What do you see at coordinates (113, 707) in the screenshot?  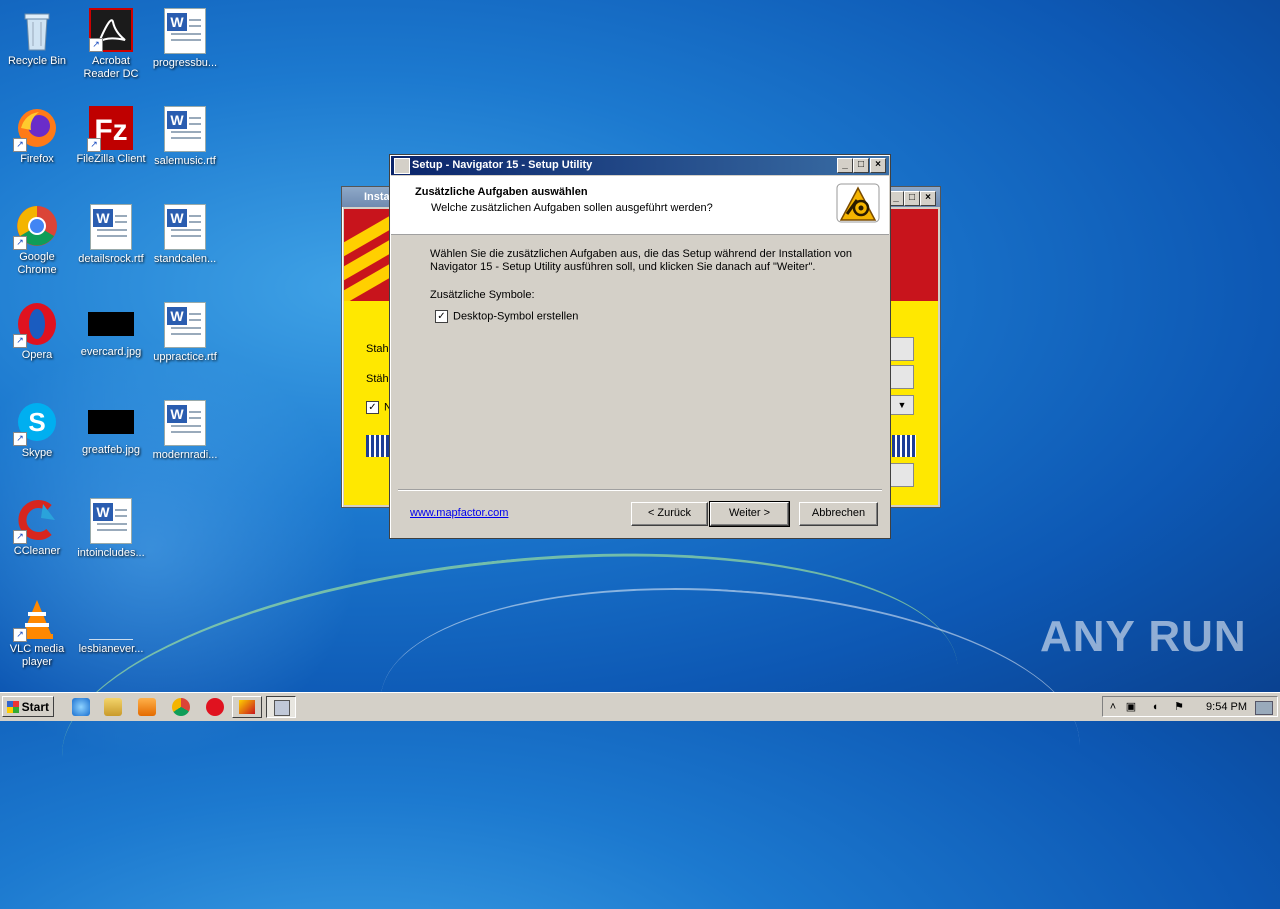 I see `file-explorer-icon` at bounding box center [113, 707].